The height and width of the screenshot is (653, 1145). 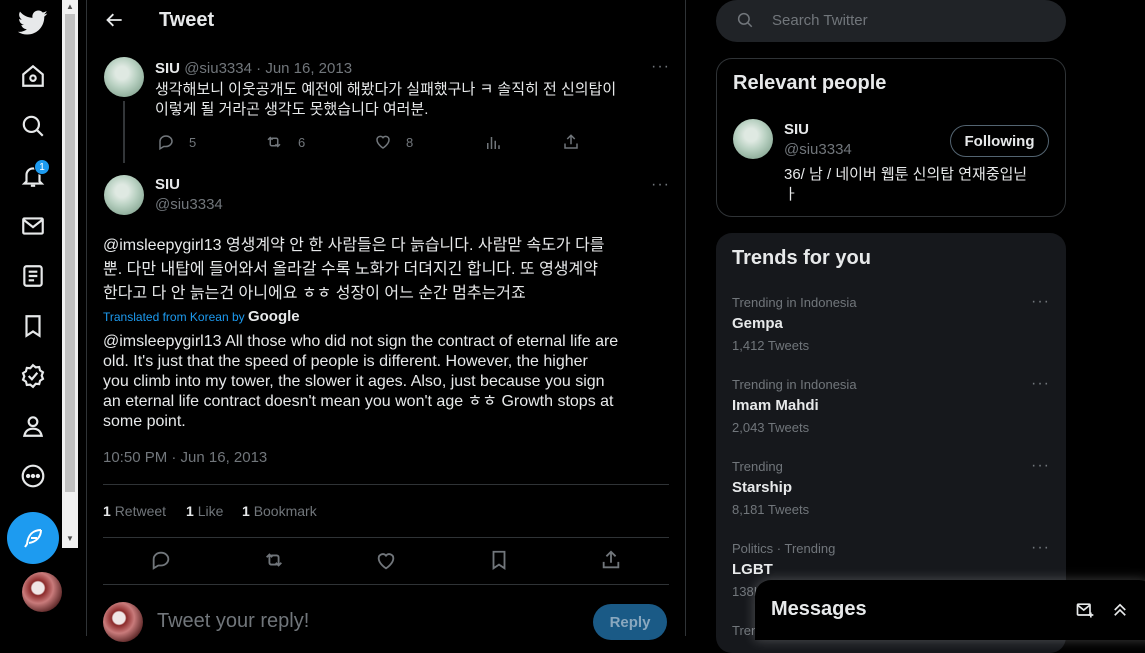 I want to click on google-logo: Google, so click(x=273, y=316).